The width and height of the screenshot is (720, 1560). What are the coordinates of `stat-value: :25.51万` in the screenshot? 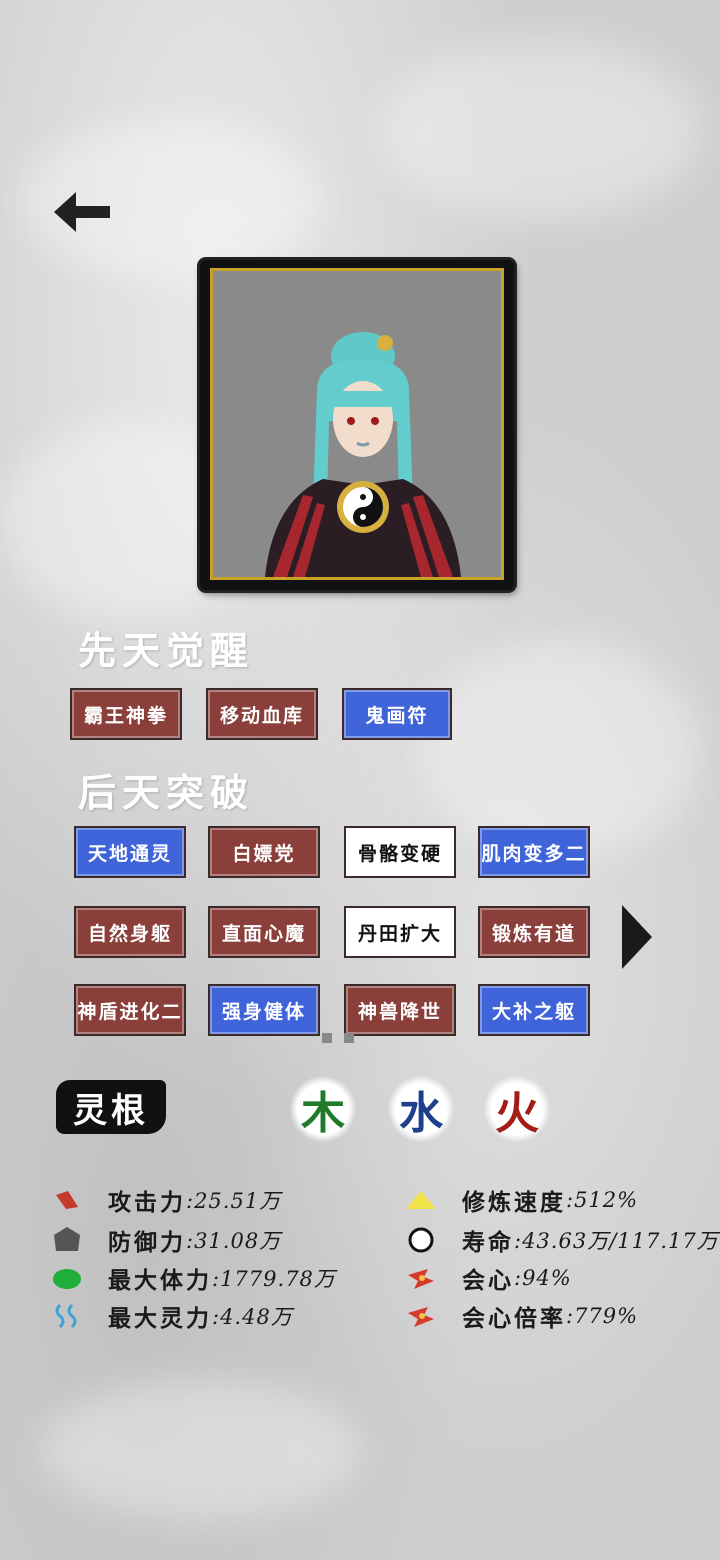 It's located at (234, 1201).